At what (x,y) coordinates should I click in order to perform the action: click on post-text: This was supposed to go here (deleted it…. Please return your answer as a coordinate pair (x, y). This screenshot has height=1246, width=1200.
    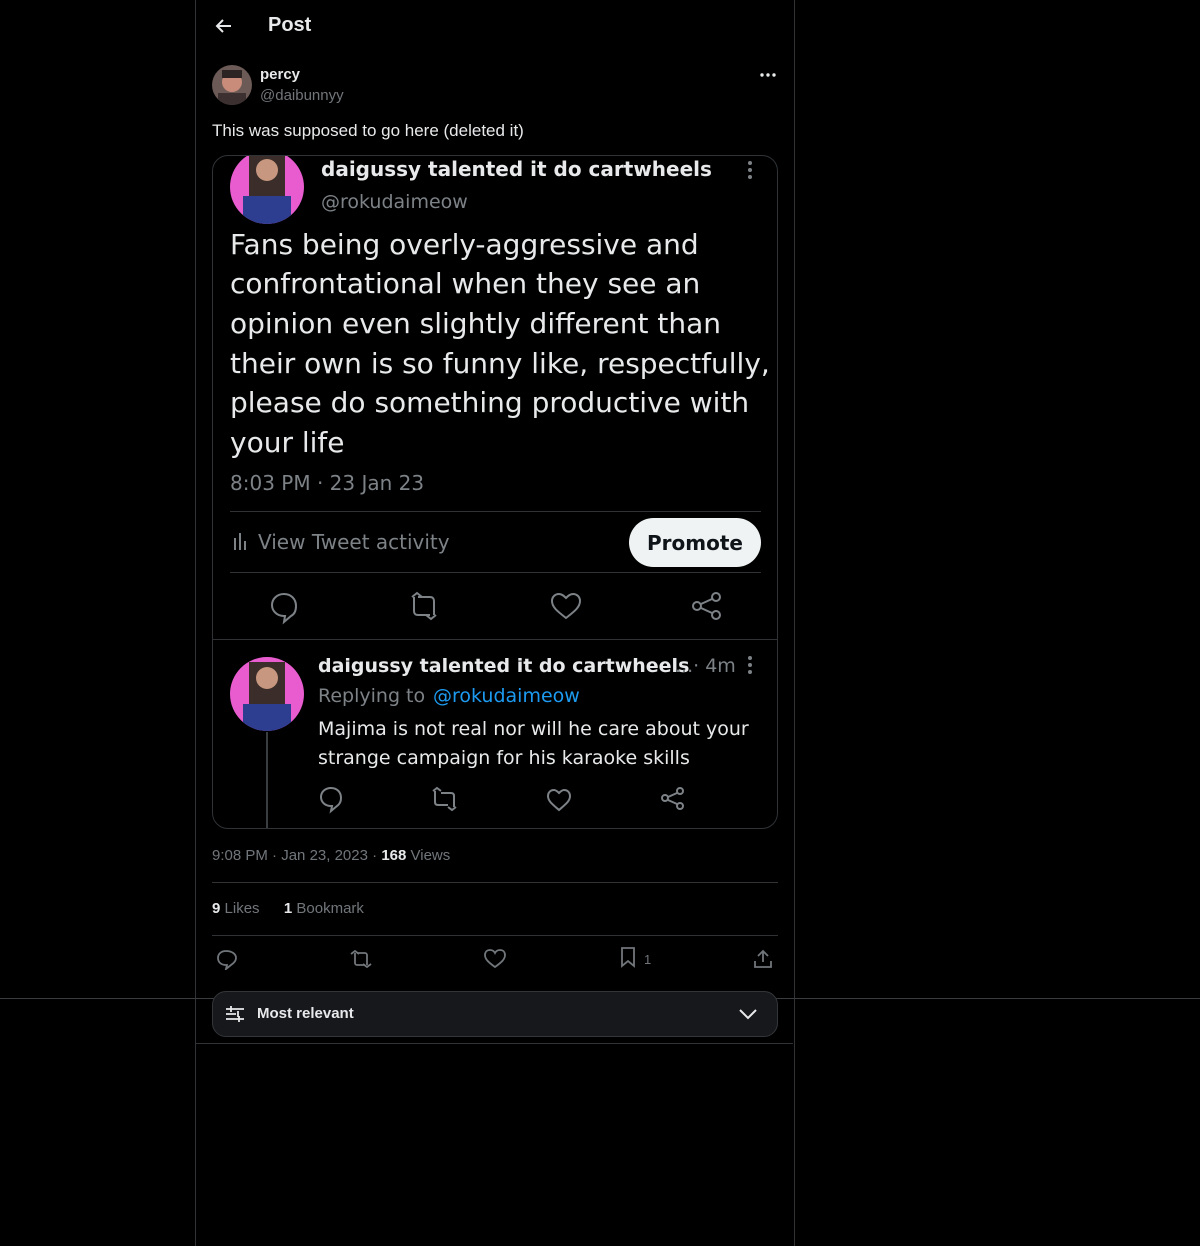
    Looking at the image, I should click on (368, 130).